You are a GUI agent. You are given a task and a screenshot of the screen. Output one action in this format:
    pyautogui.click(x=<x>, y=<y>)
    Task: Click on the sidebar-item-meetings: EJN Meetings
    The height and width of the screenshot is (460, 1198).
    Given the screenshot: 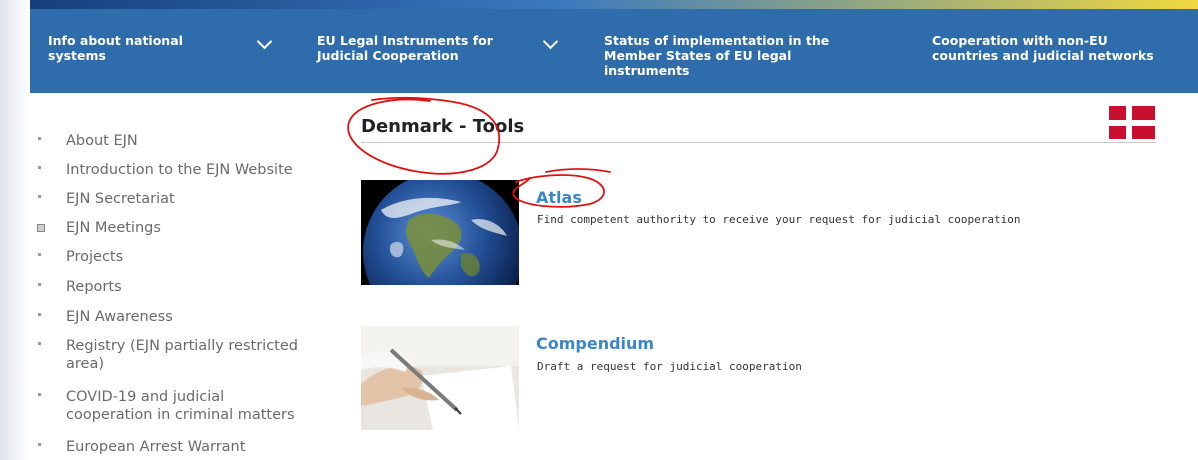 What is the action you would take?
    pyautogui.click(x=201, y=228)
    